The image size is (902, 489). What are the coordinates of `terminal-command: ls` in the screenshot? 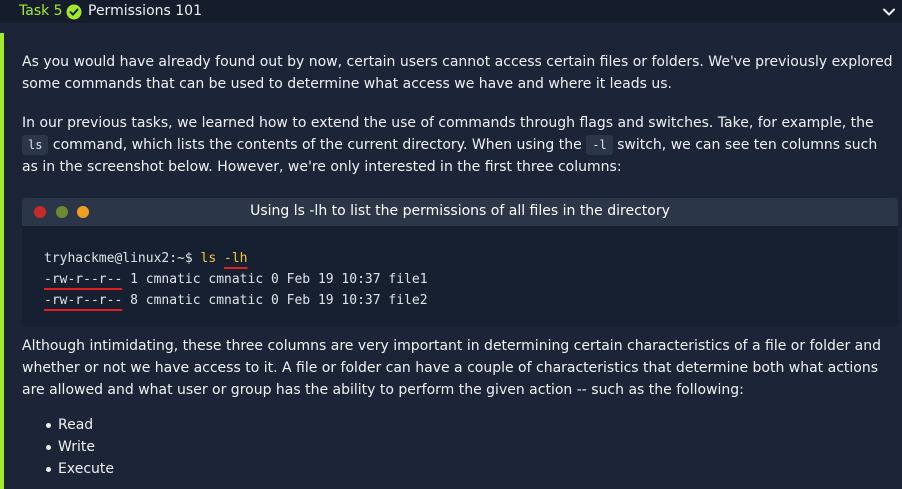 It's located at (208, 258).